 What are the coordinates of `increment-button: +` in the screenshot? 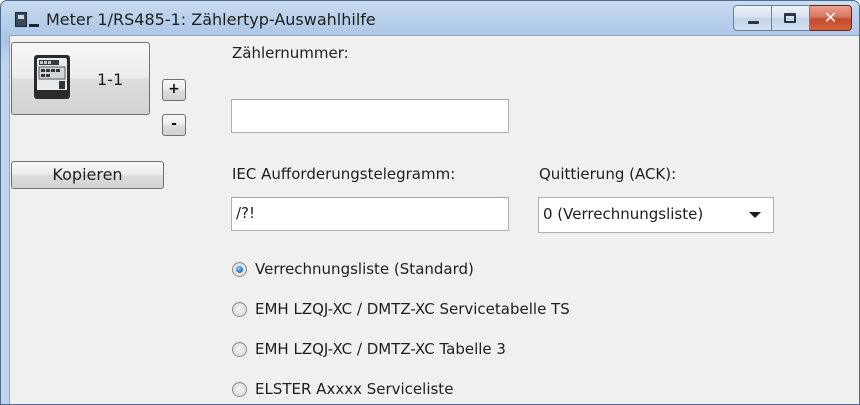 It's located at (174, 90).